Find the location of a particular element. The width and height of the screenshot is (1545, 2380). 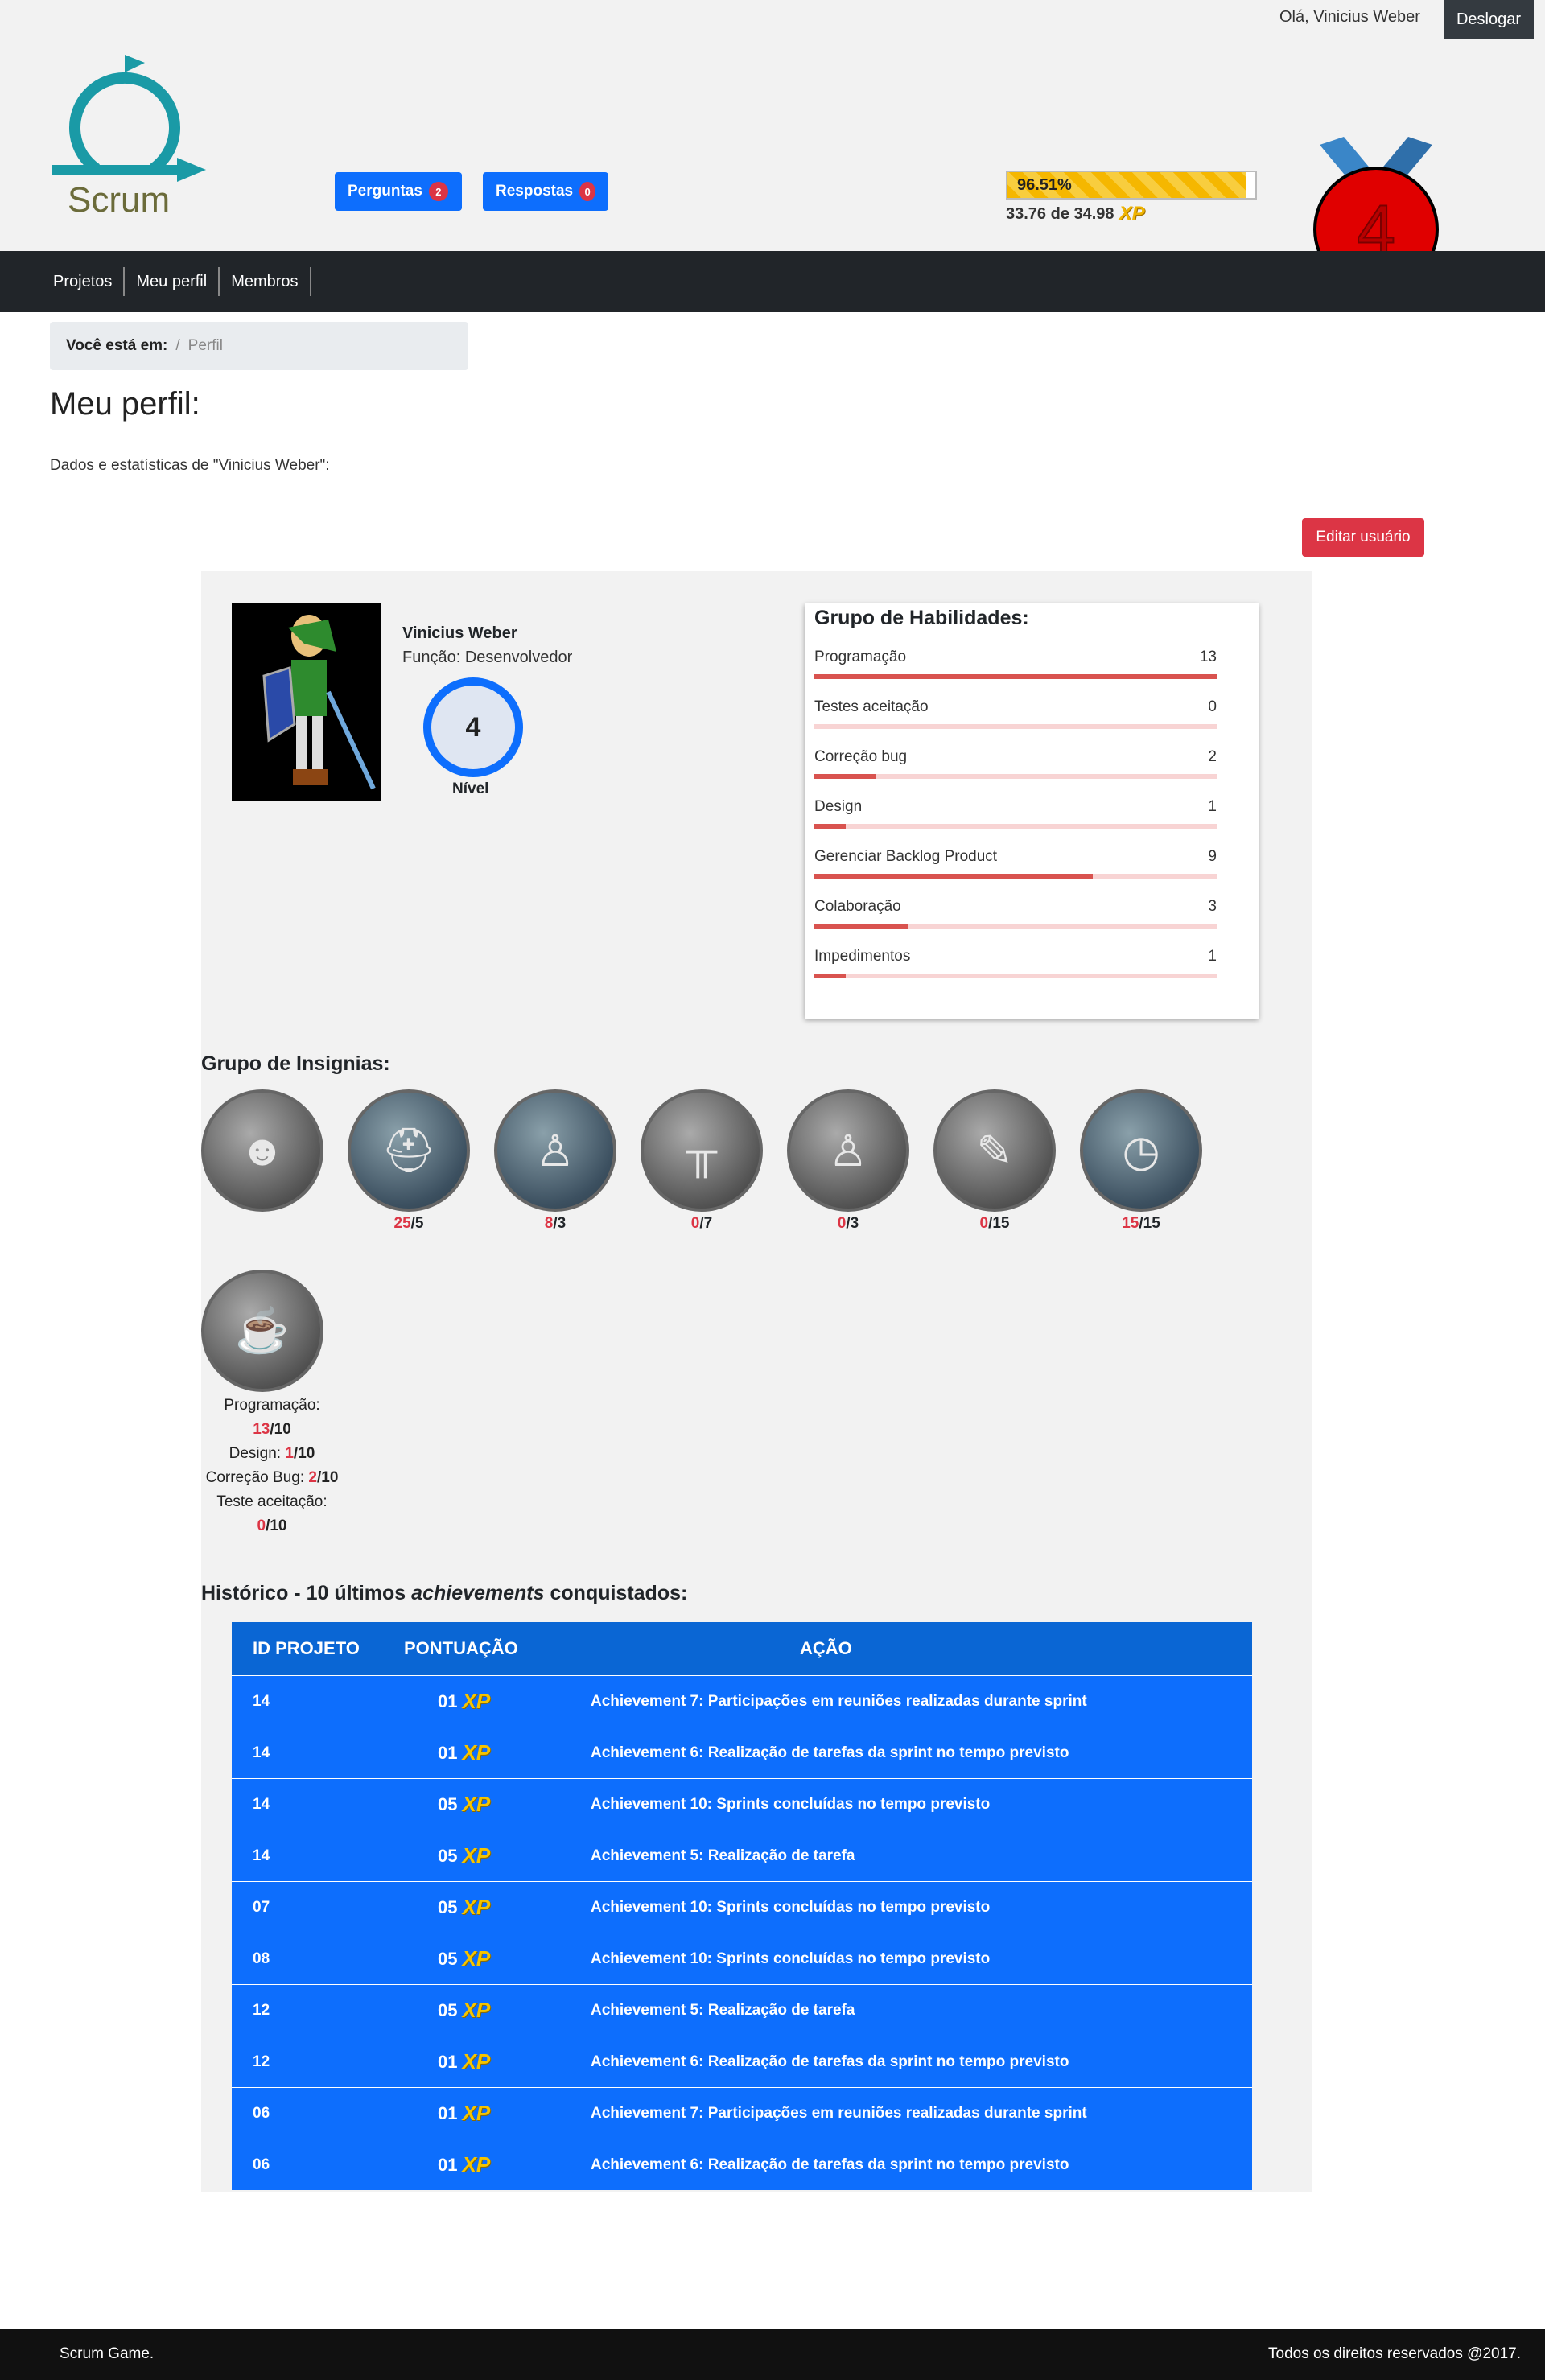

badge-count: 15 is located at coordinates (1130, 1223).